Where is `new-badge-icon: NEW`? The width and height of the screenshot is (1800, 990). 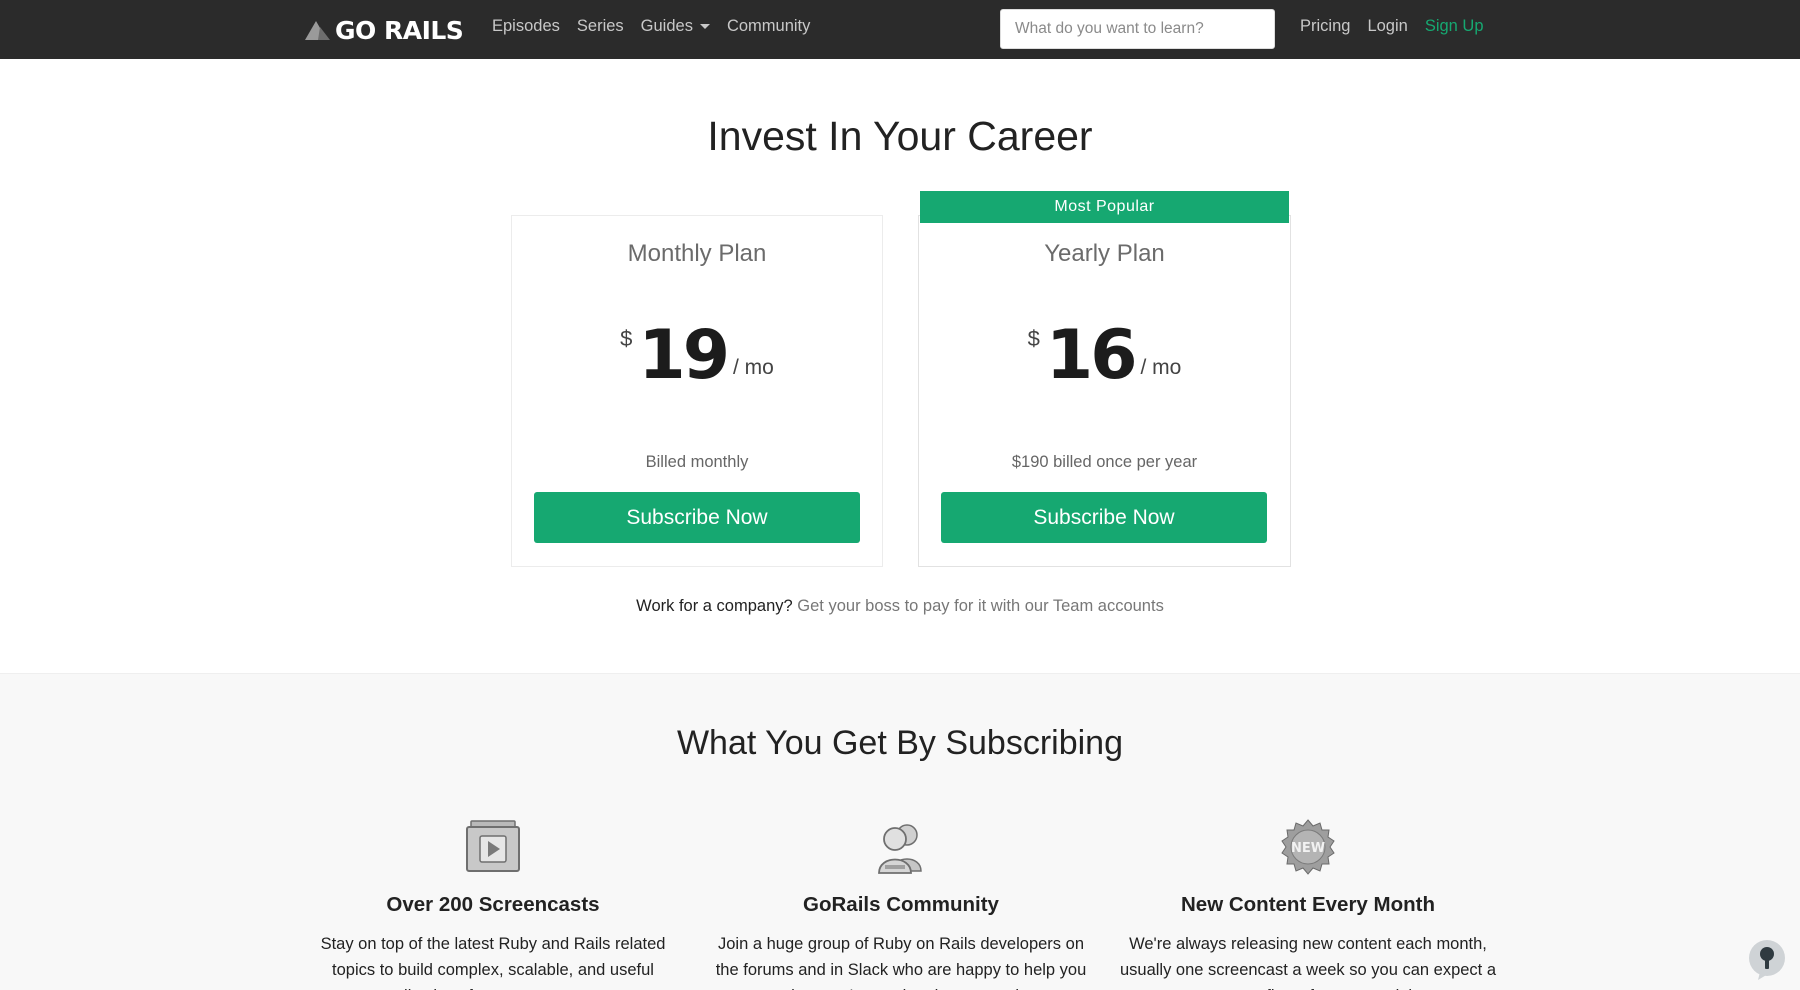
new-badge-icon: NEW is located at coordinates (1308, 847).